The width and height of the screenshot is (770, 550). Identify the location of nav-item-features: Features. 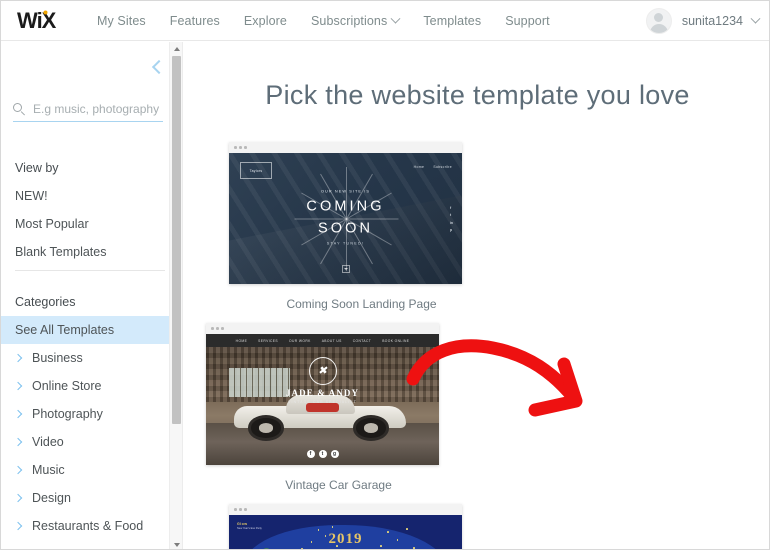
(195, 21).